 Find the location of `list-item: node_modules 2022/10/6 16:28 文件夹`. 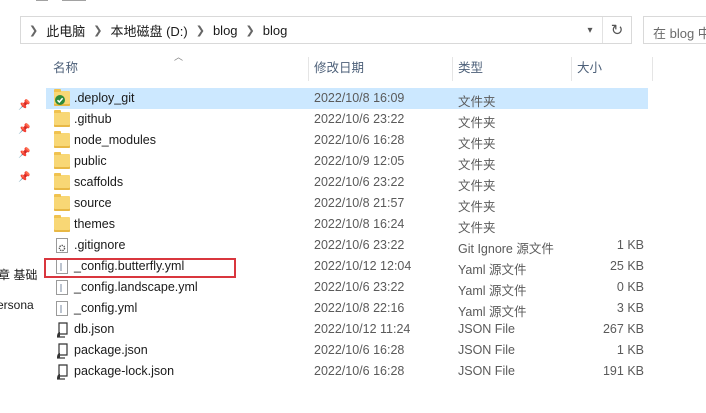

list-item: node_modules 2022/10/6 16:28 文件夹 is located at coordinates (347, 140).